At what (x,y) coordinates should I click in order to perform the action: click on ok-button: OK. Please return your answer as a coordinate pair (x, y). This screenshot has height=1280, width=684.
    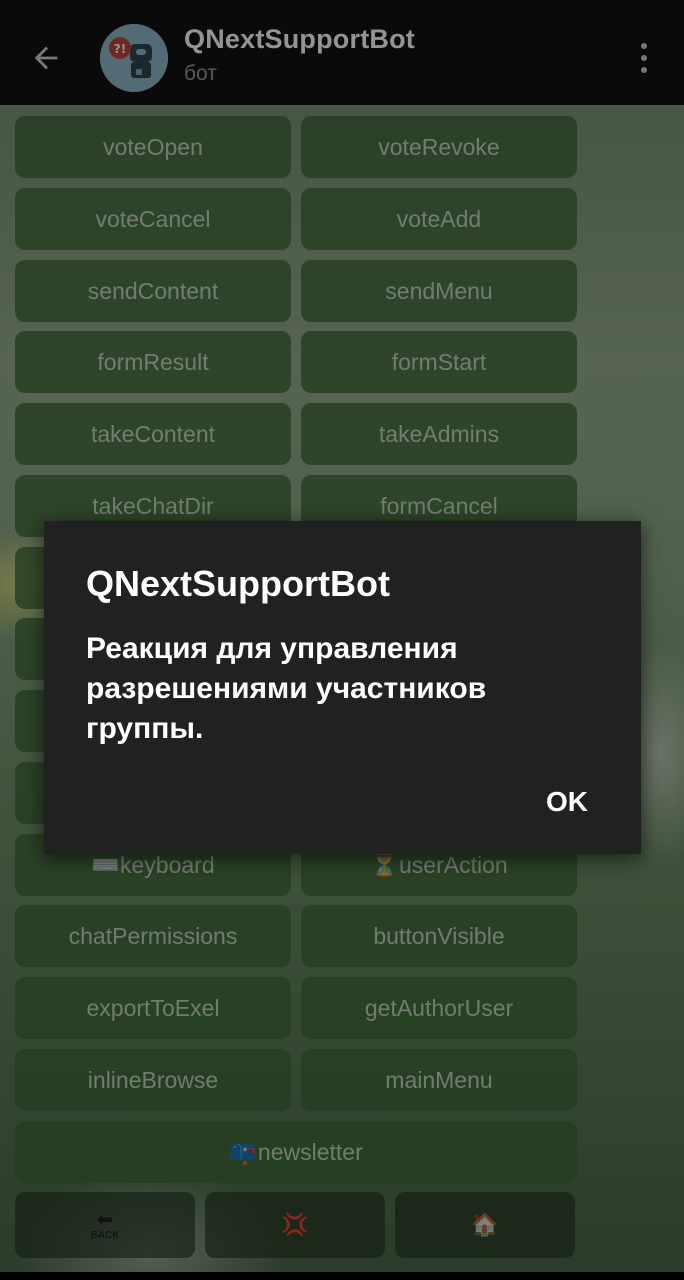
    Looking at the image, I should click on (567, 802).